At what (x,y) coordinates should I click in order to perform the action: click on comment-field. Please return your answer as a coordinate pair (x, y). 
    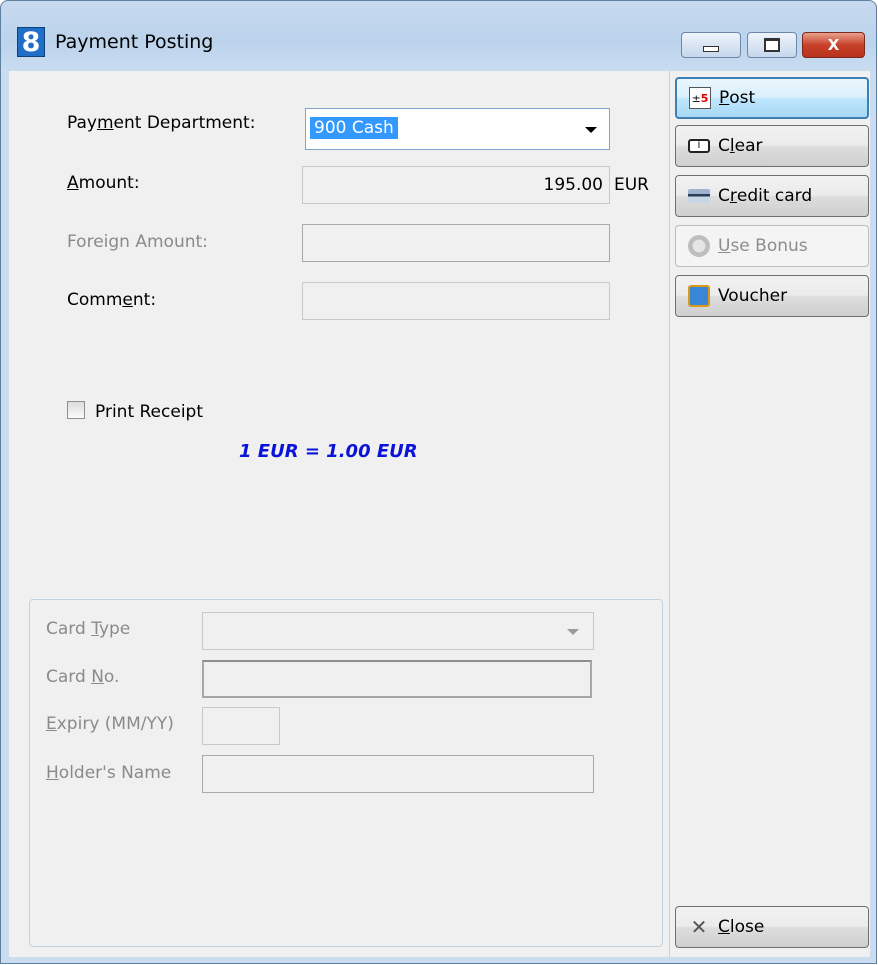
    Looking at the image, I should click on (456, 301).